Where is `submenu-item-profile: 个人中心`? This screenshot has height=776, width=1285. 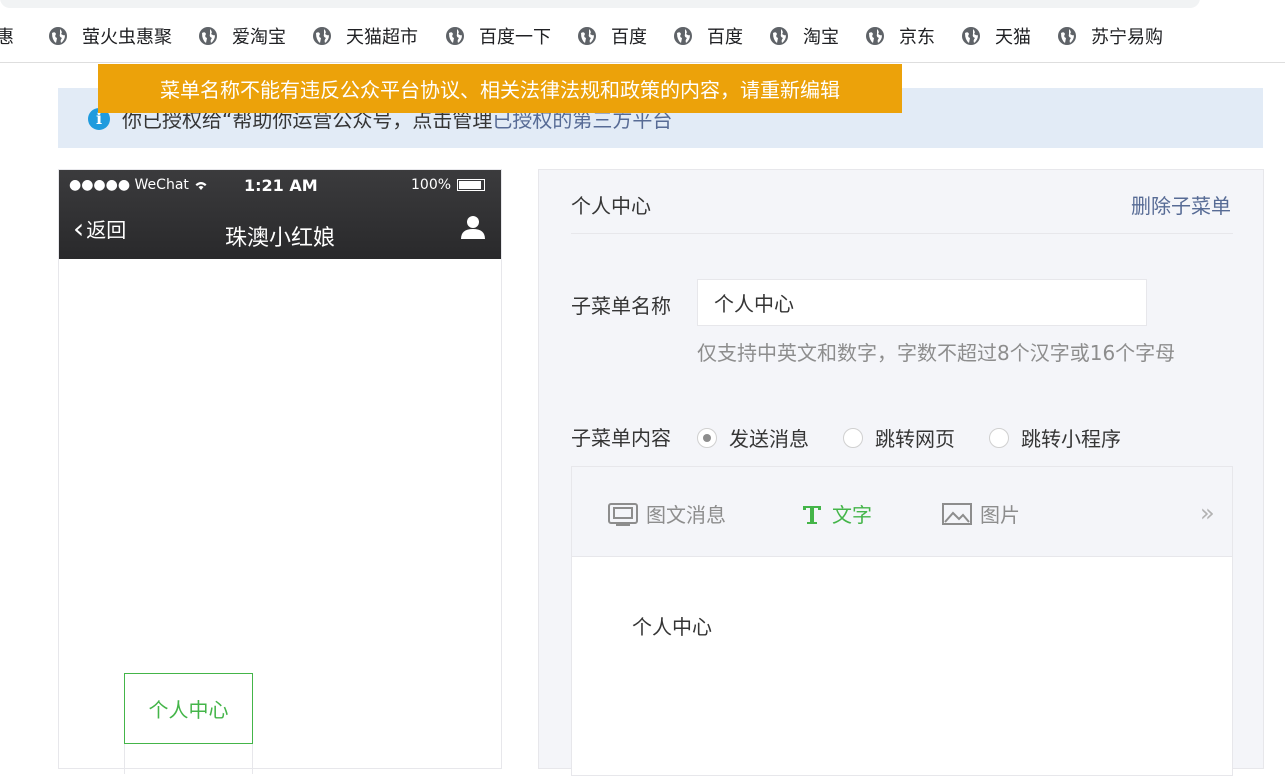
submenu-item-profile: 个人中心 is located at coordinates (188, 708).